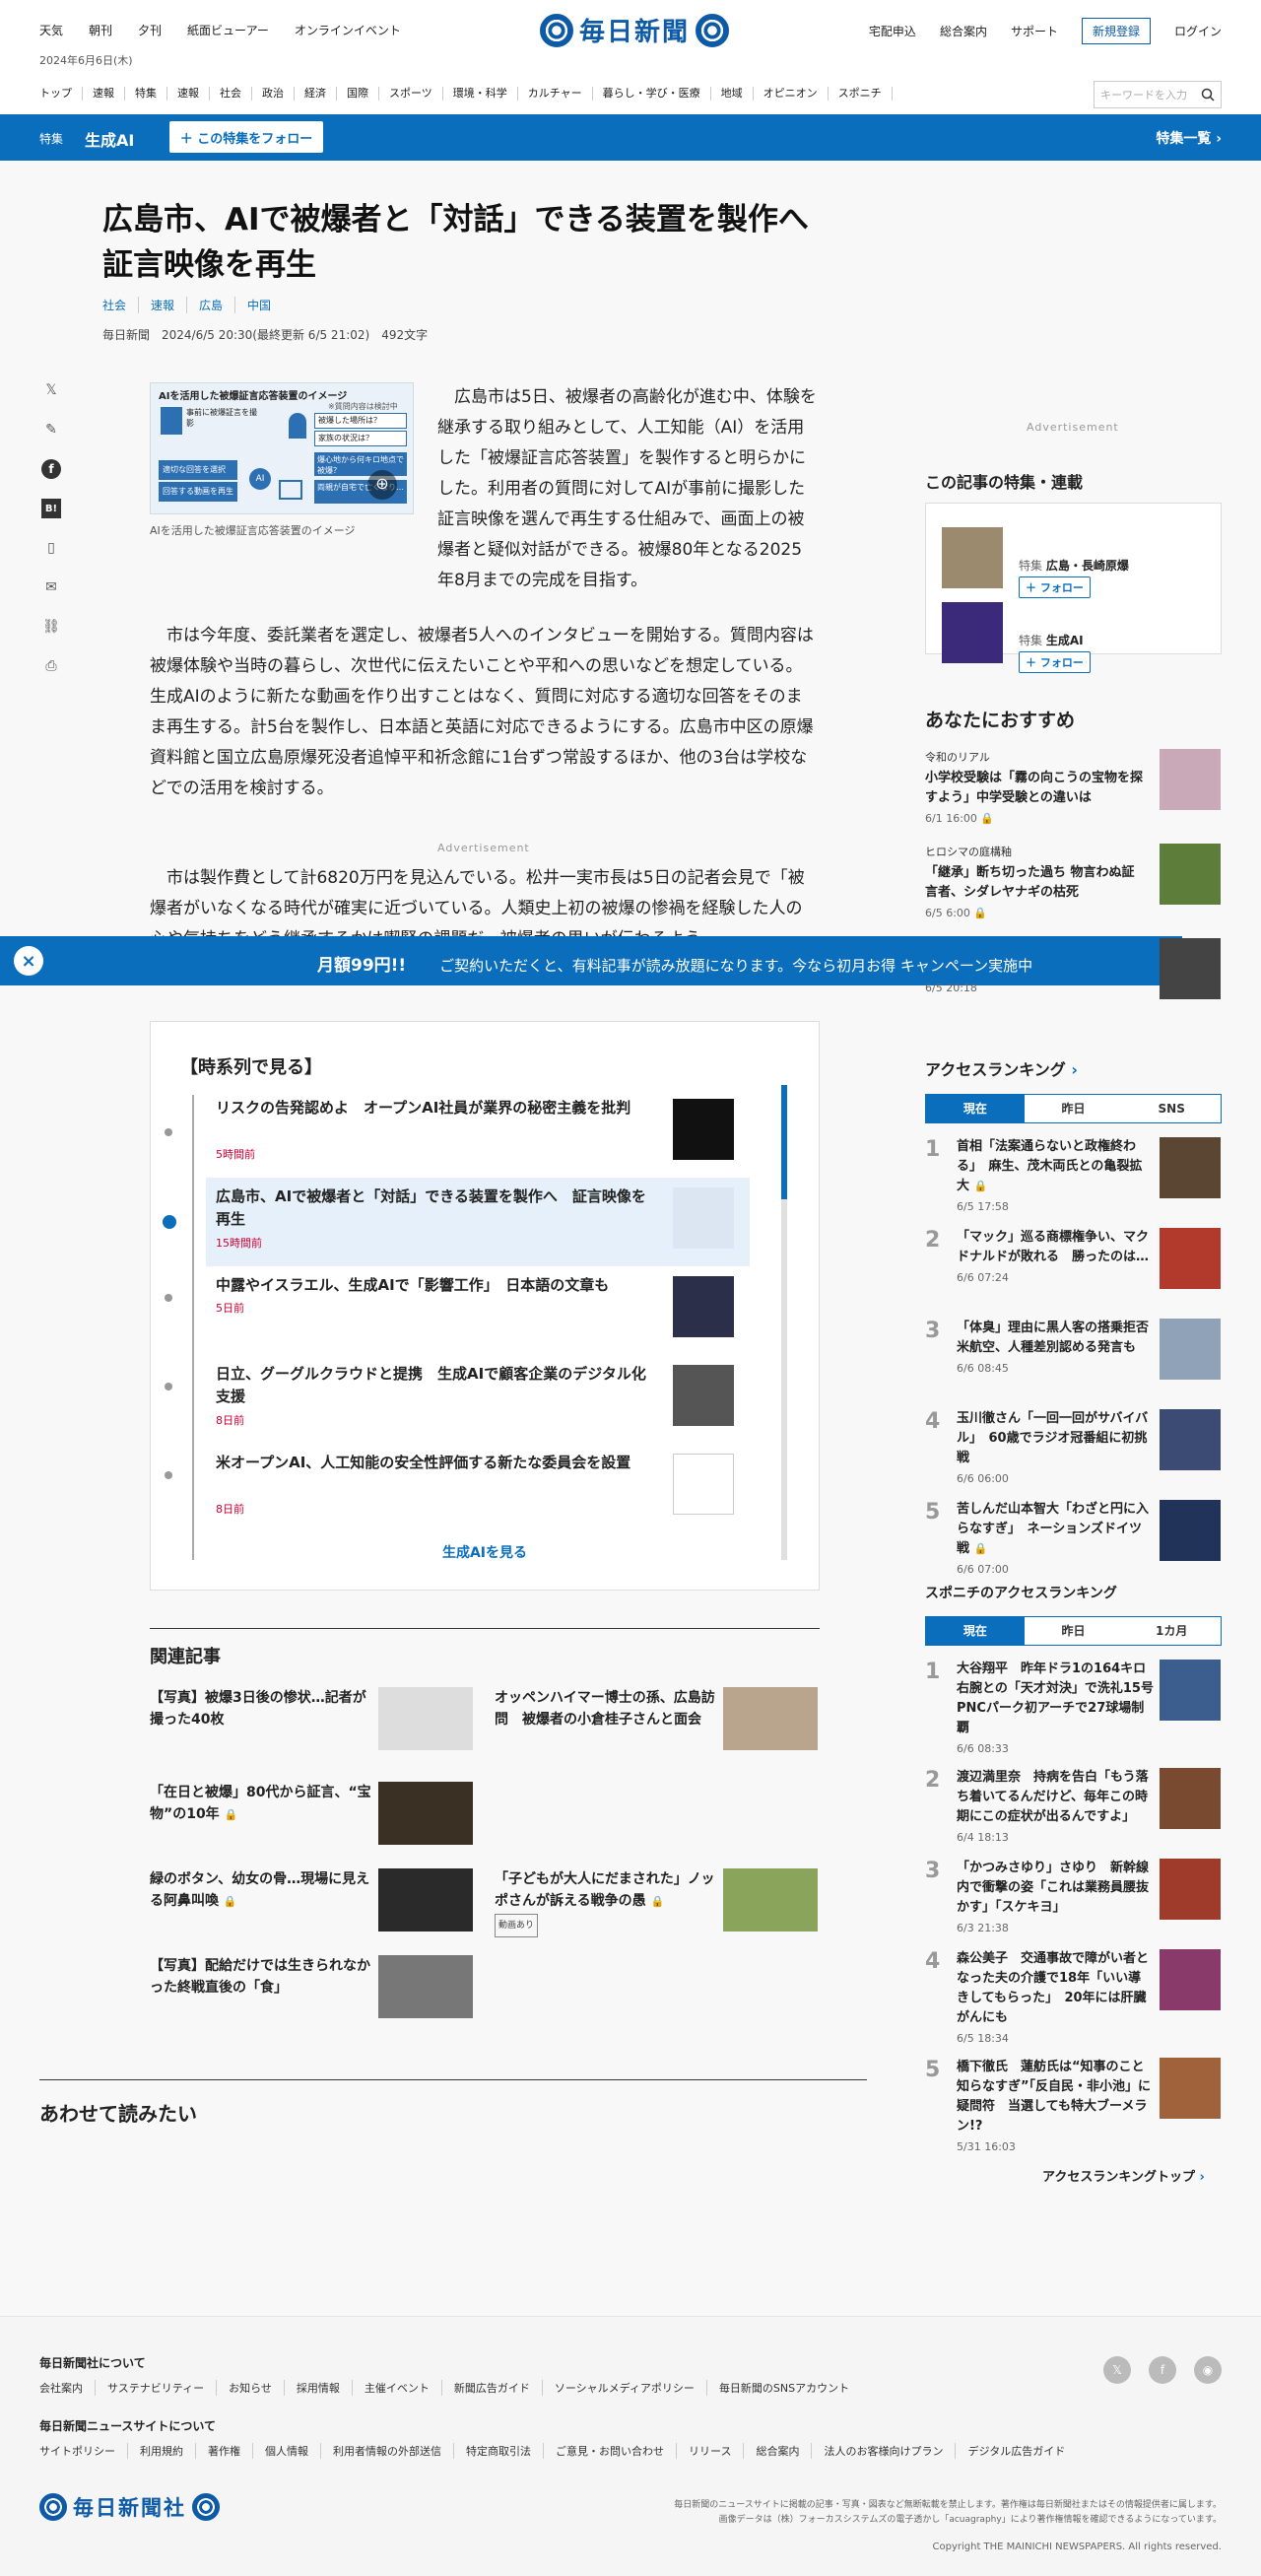 Image resolution: width=1261 pixels, height=2576 pixels. What do you see at coordinates (51, 390) in the screenshot?
I see `x-share-icon: 𝕏` at bounding box center [51, 390].